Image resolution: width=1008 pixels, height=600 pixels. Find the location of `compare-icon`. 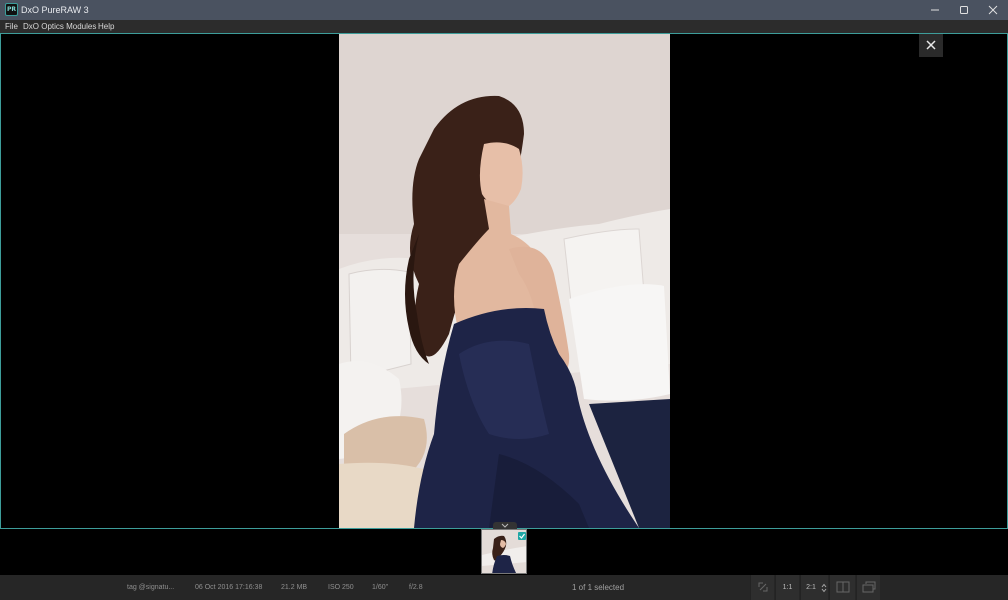

compare-icon is located at coordinates (843, 587).